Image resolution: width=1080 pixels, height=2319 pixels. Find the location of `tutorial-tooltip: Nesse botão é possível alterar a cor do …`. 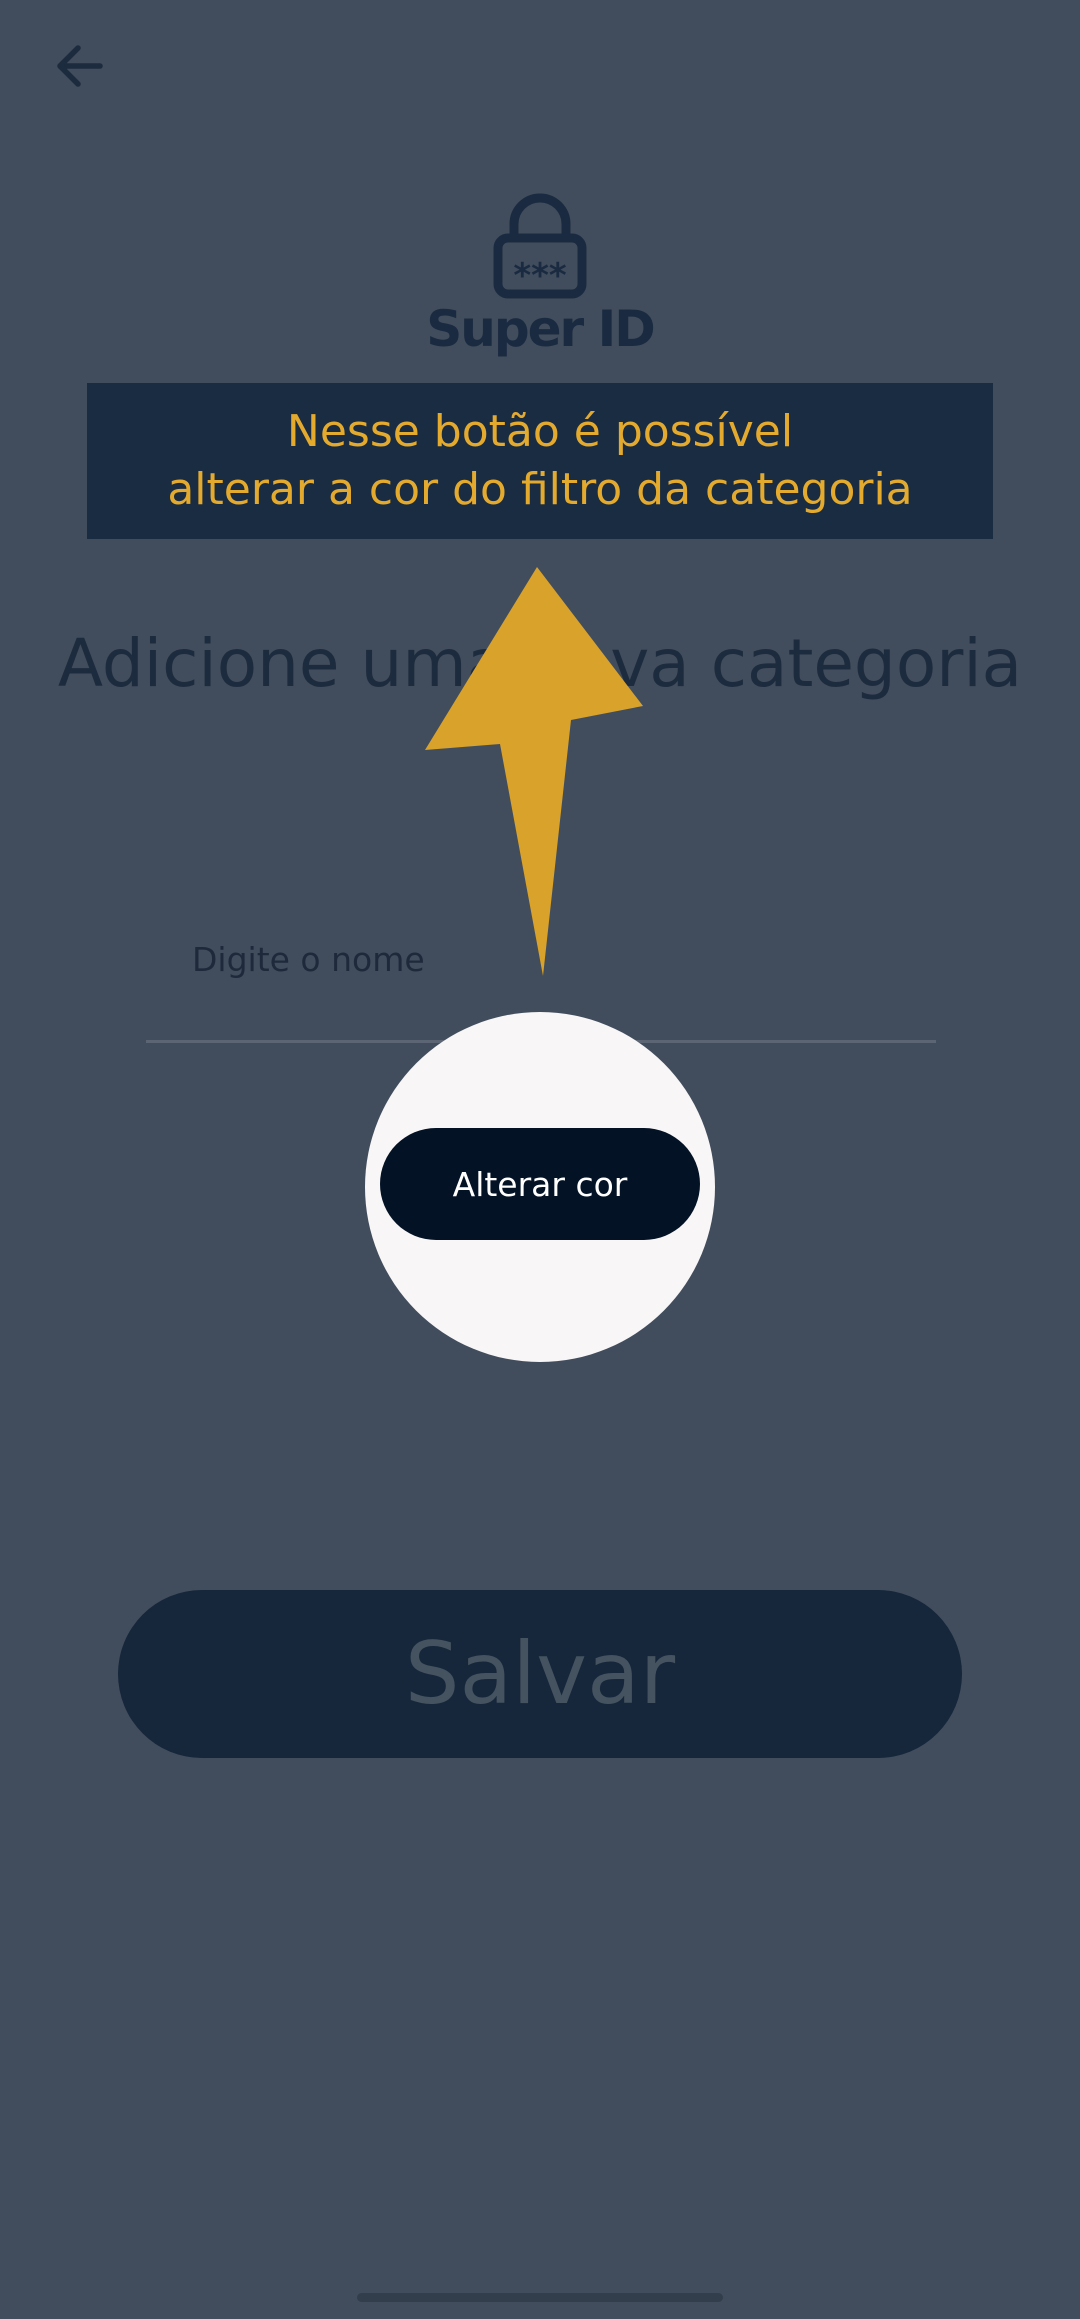

tutorial-tooltip: Nesse botão é possível alterar a cor do … is located at coordinates (540, 461).